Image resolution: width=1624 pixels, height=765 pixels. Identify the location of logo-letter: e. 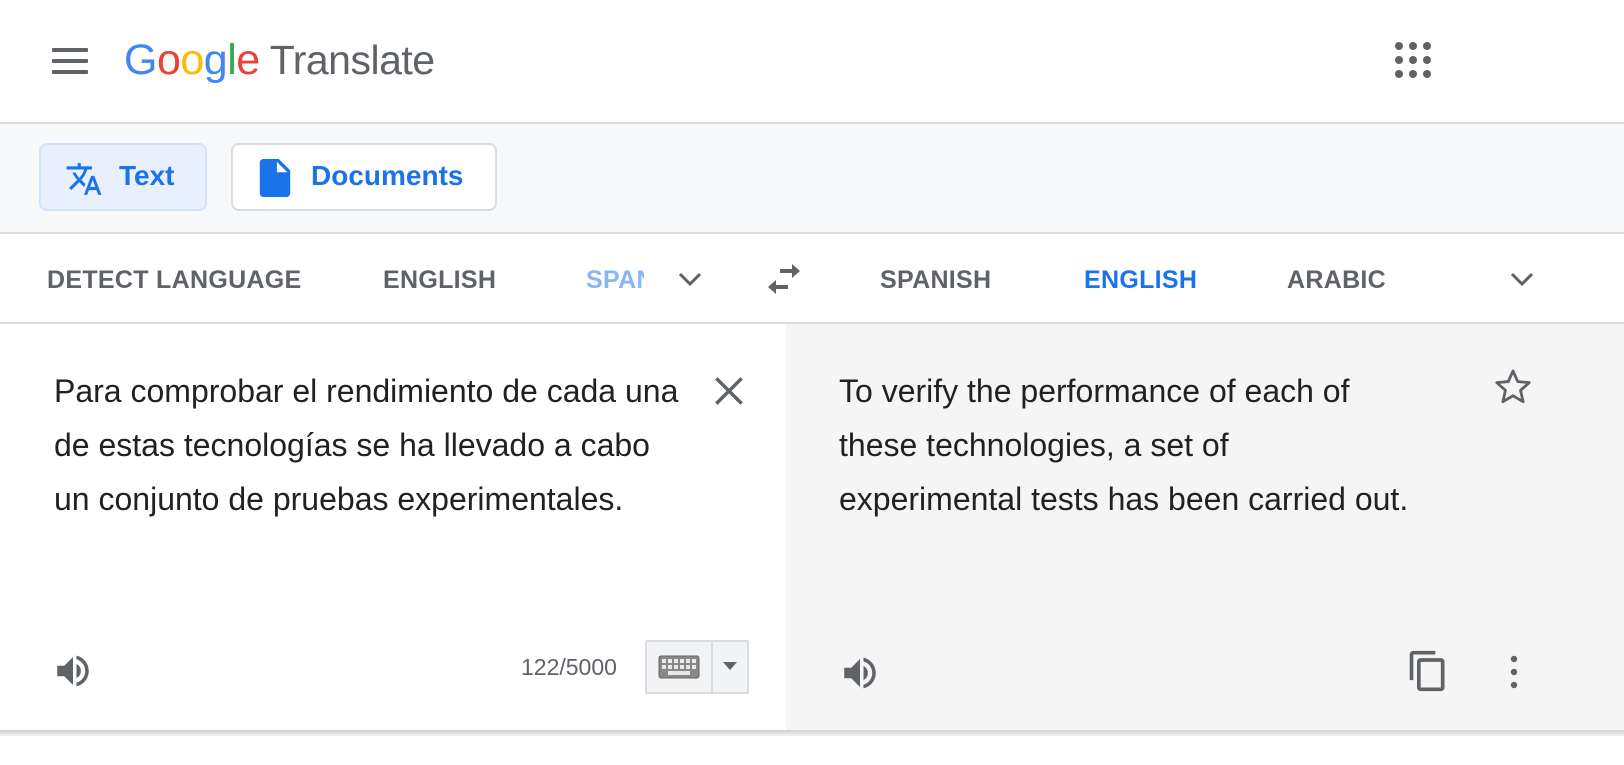
(248, 60).